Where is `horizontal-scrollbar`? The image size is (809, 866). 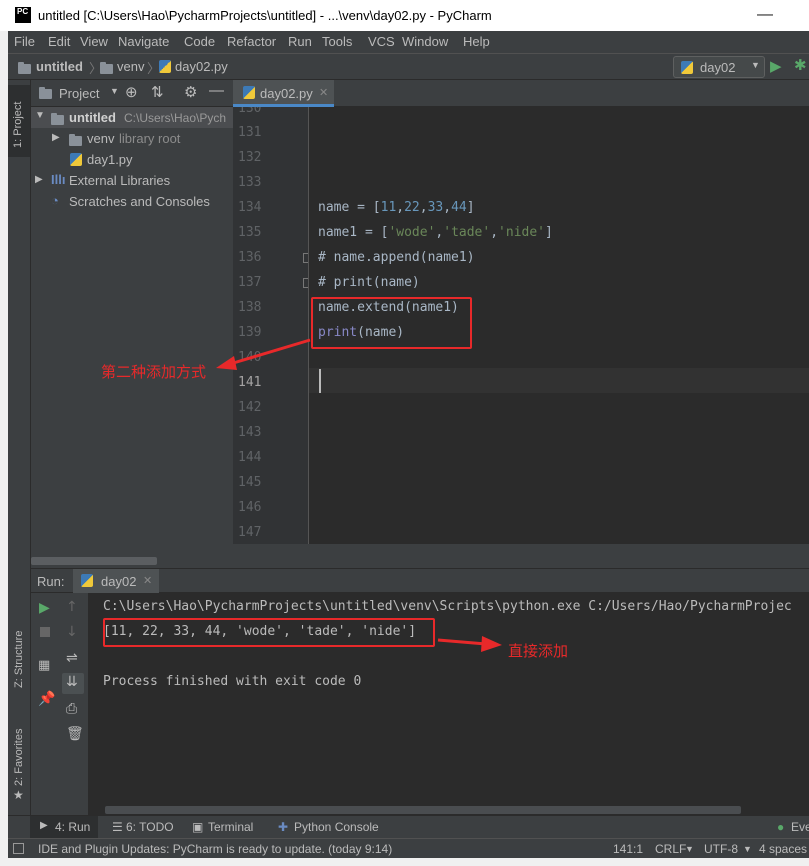
horizontal-scrollbar is located at coordinates (94, 561).